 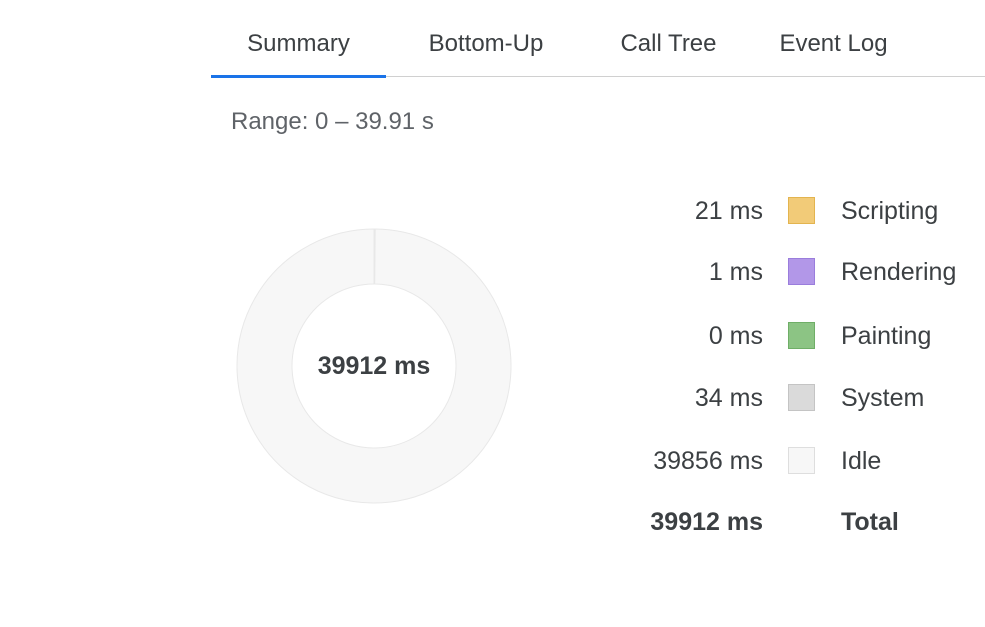 I want to click on legend-row-total: 39912 ms Total, so click(x=796, y=522).